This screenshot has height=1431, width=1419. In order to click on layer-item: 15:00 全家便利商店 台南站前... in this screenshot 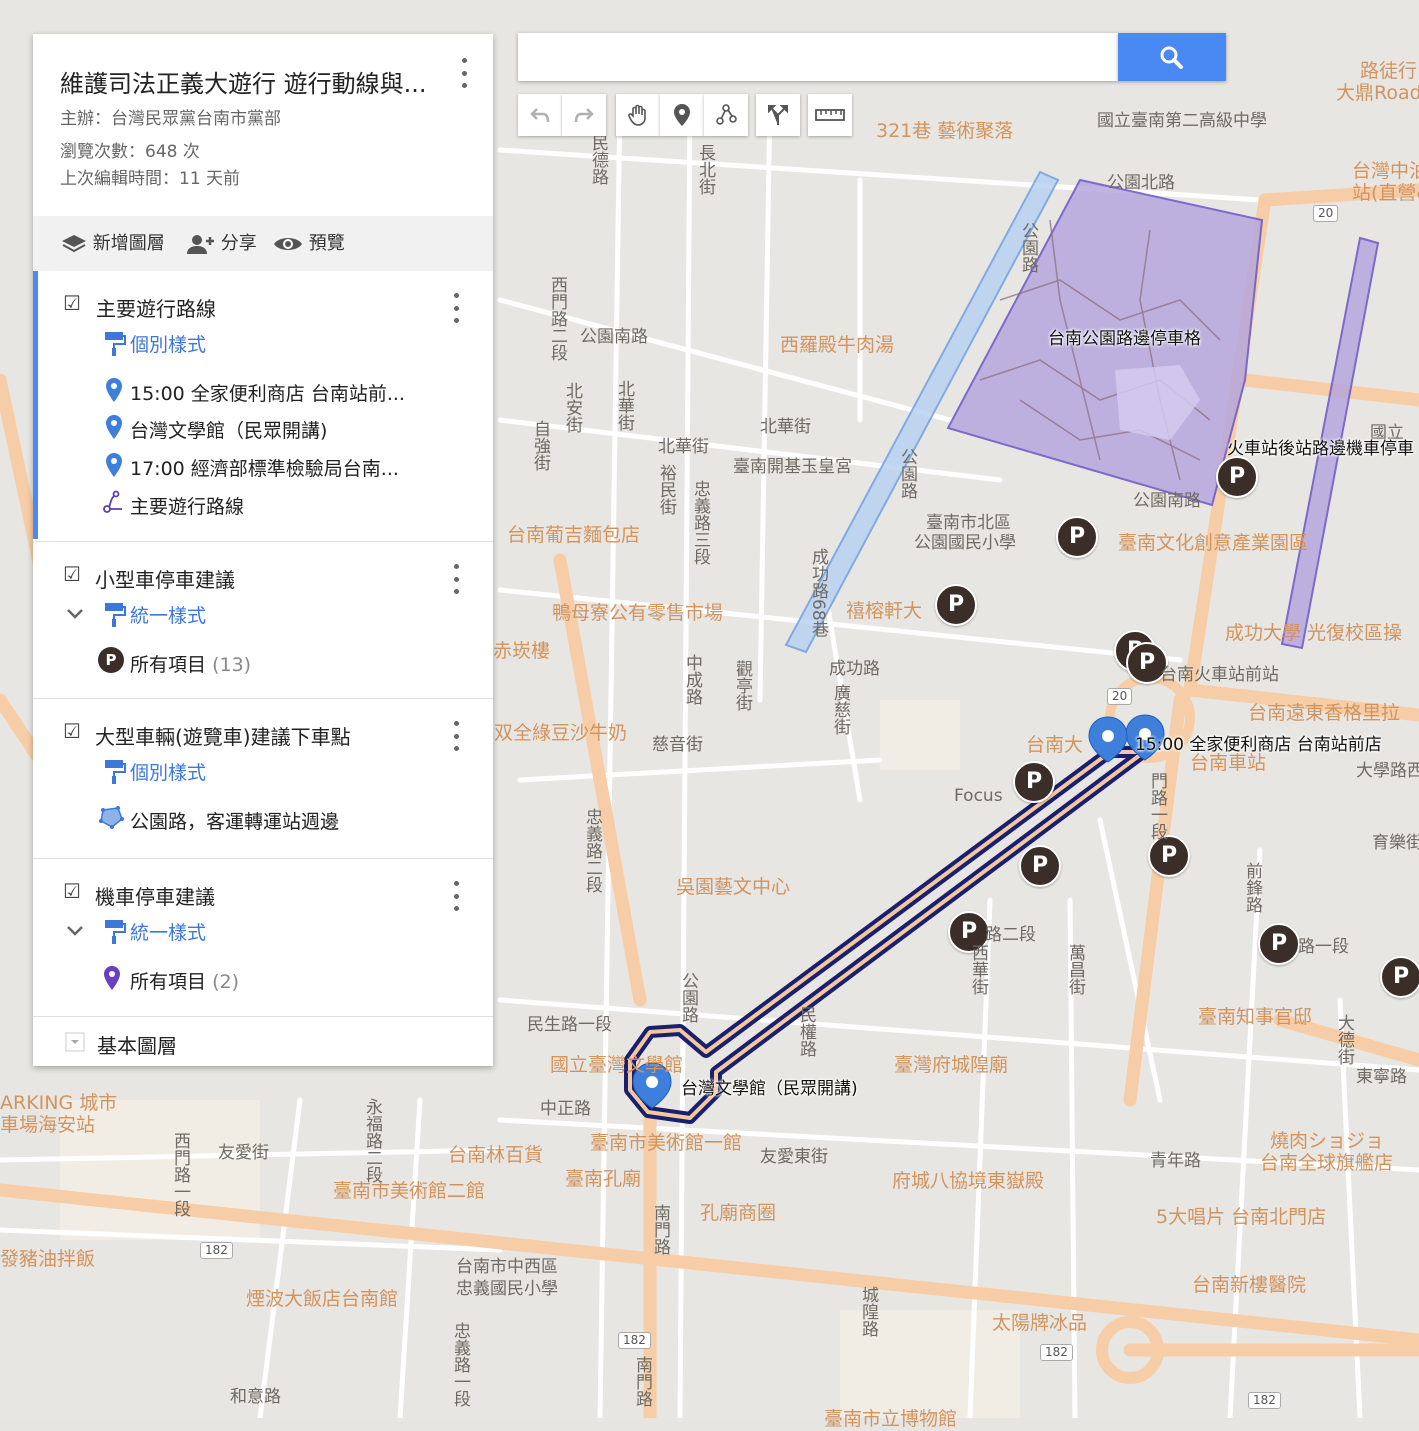, I will do `click(267, 392)`.